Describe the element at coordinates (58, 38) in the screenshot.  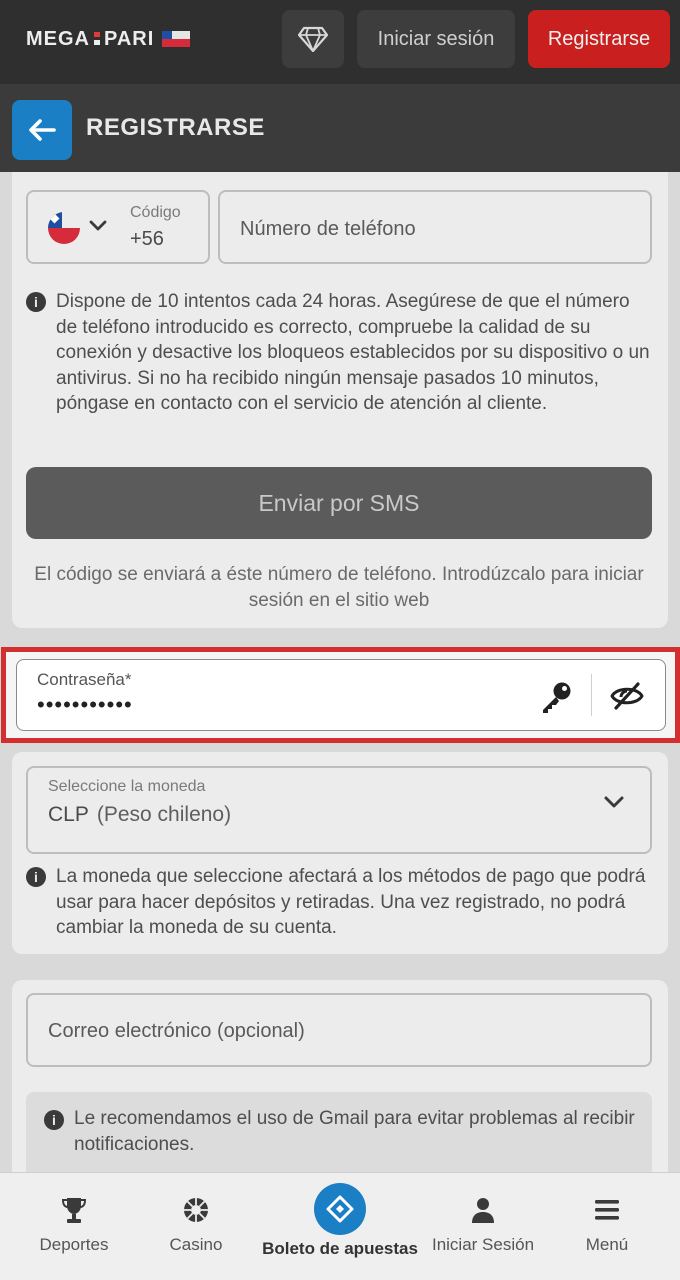
I see `logo-text-mega: MEGA` at that location.